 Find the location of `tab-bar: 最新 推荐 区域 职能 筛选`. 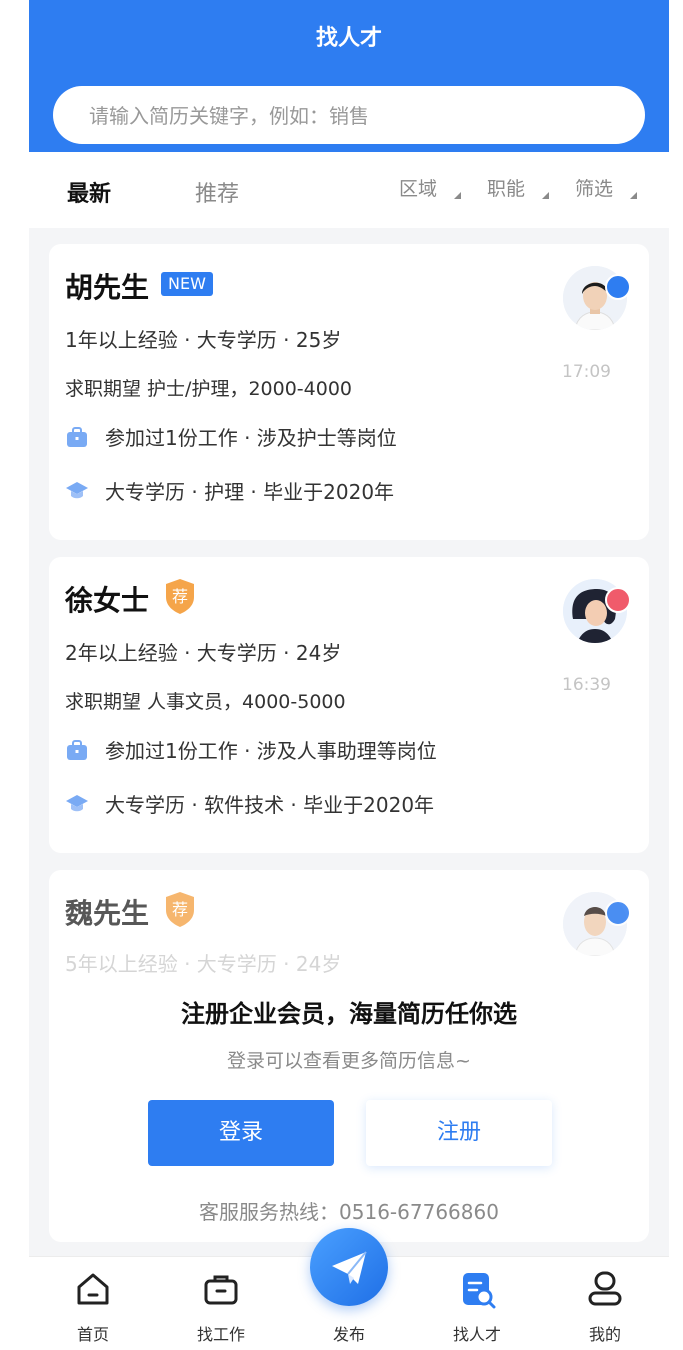

tab-bar: 最新 推荐 区域 职能 筛选 is located at coordinates (349, 190).